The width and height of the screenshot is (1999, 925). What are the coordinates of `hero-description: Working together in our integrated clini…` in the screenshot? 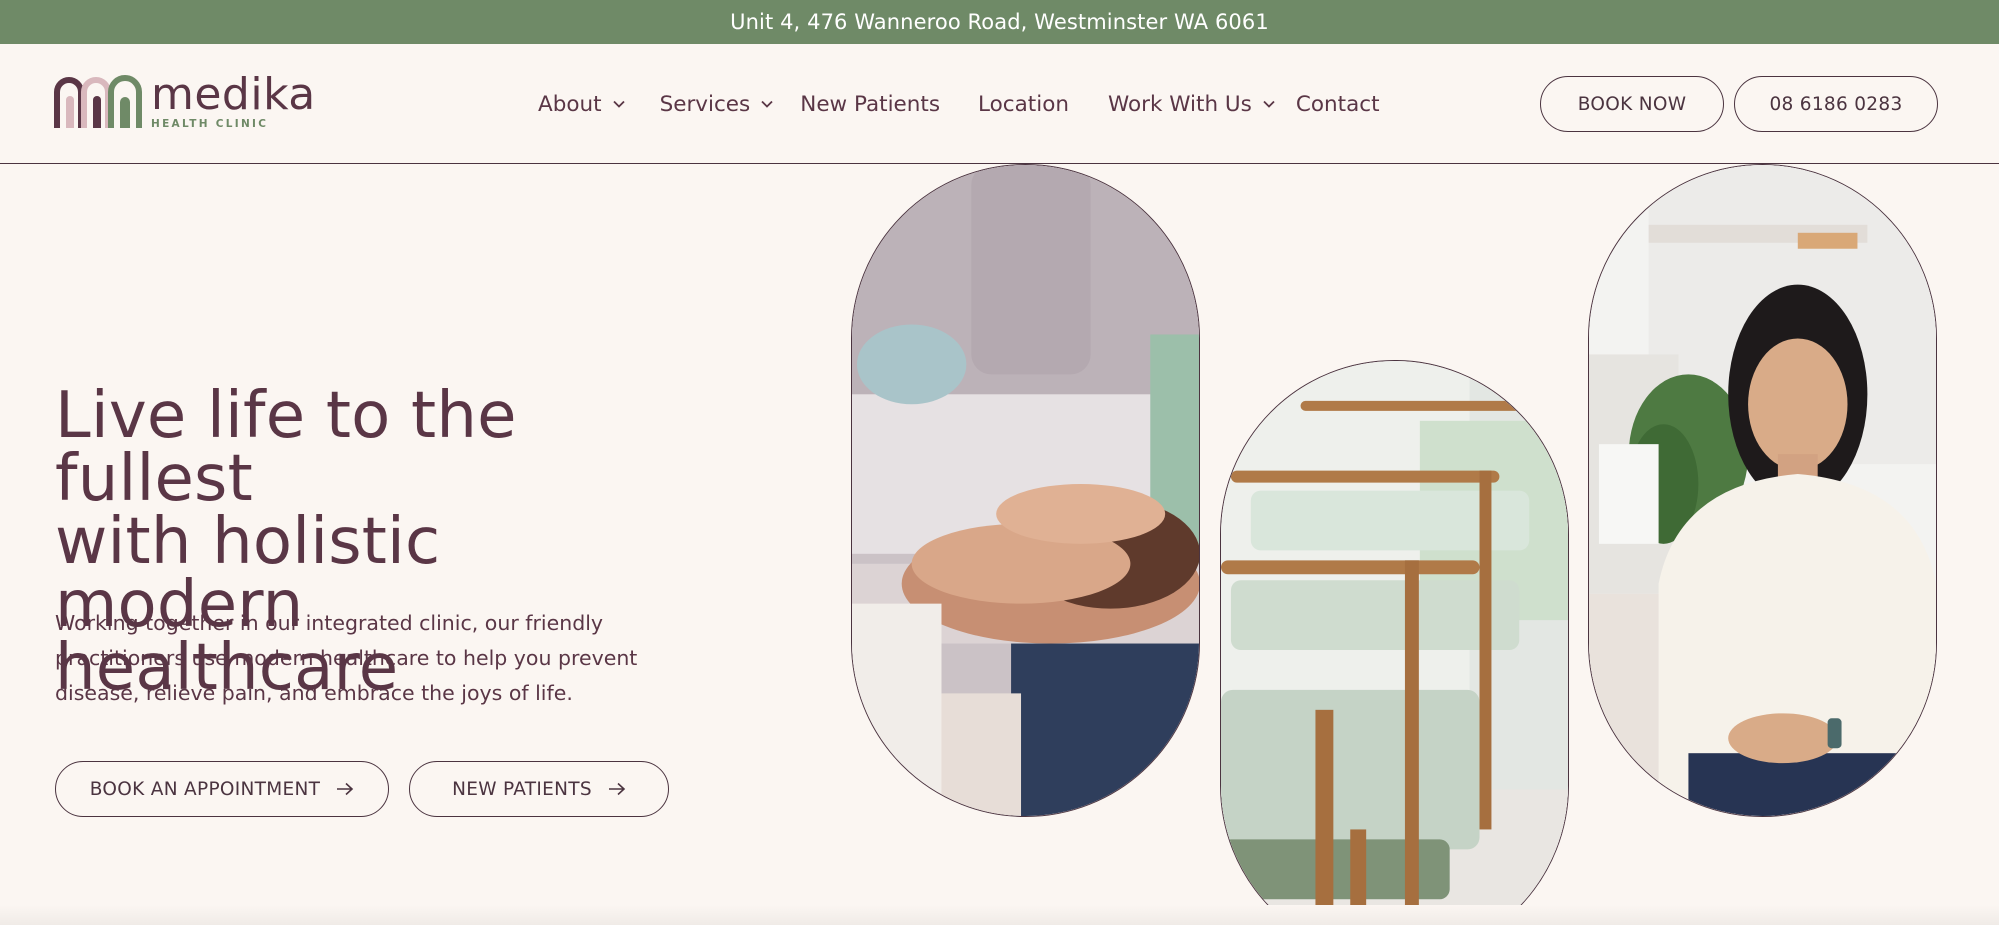 It's located at (346, 658).